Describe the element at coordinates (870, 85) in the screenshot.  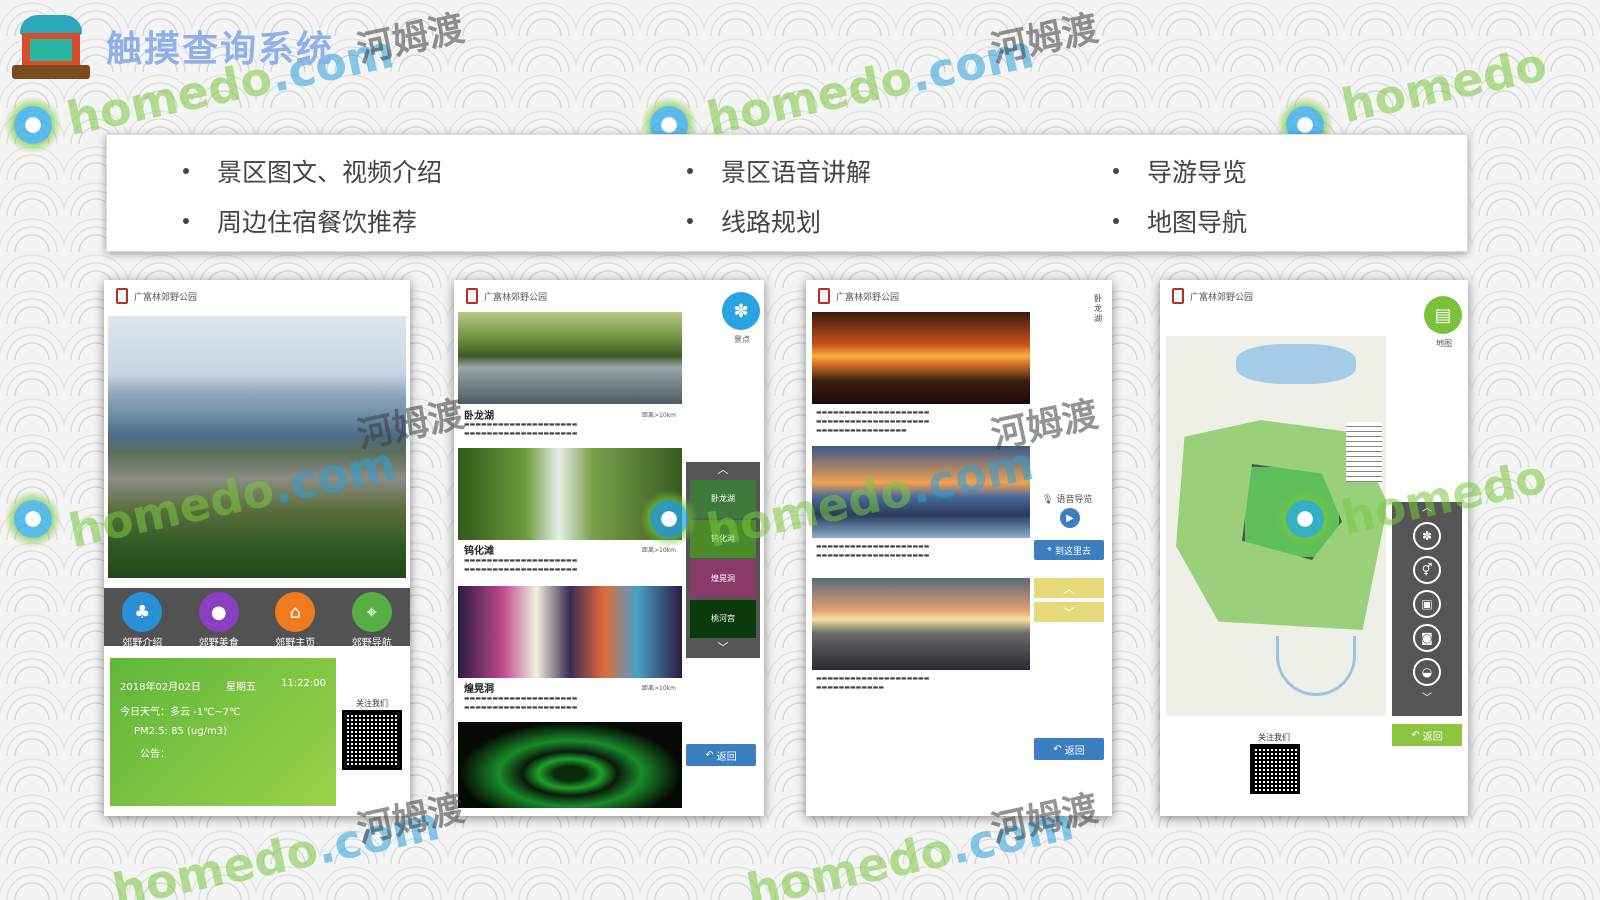
I see `watermark-en: homedo.com` at that location.